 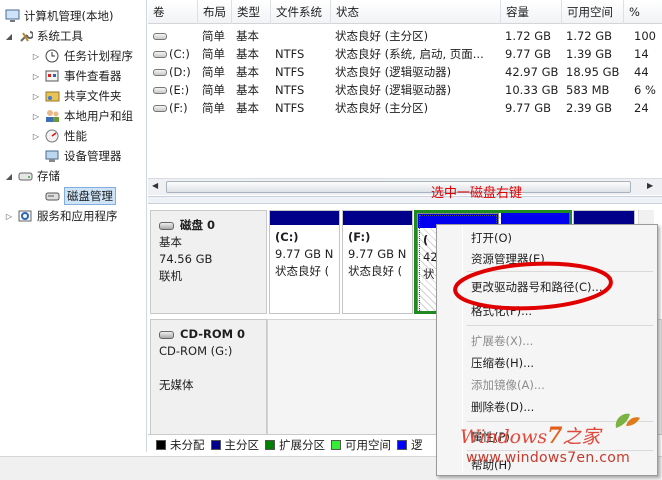 What do you see at coordinates (301, 12) in the screenshot?
I see `column-header-filesystem: 文件系统` at bounding box center [301, 12].